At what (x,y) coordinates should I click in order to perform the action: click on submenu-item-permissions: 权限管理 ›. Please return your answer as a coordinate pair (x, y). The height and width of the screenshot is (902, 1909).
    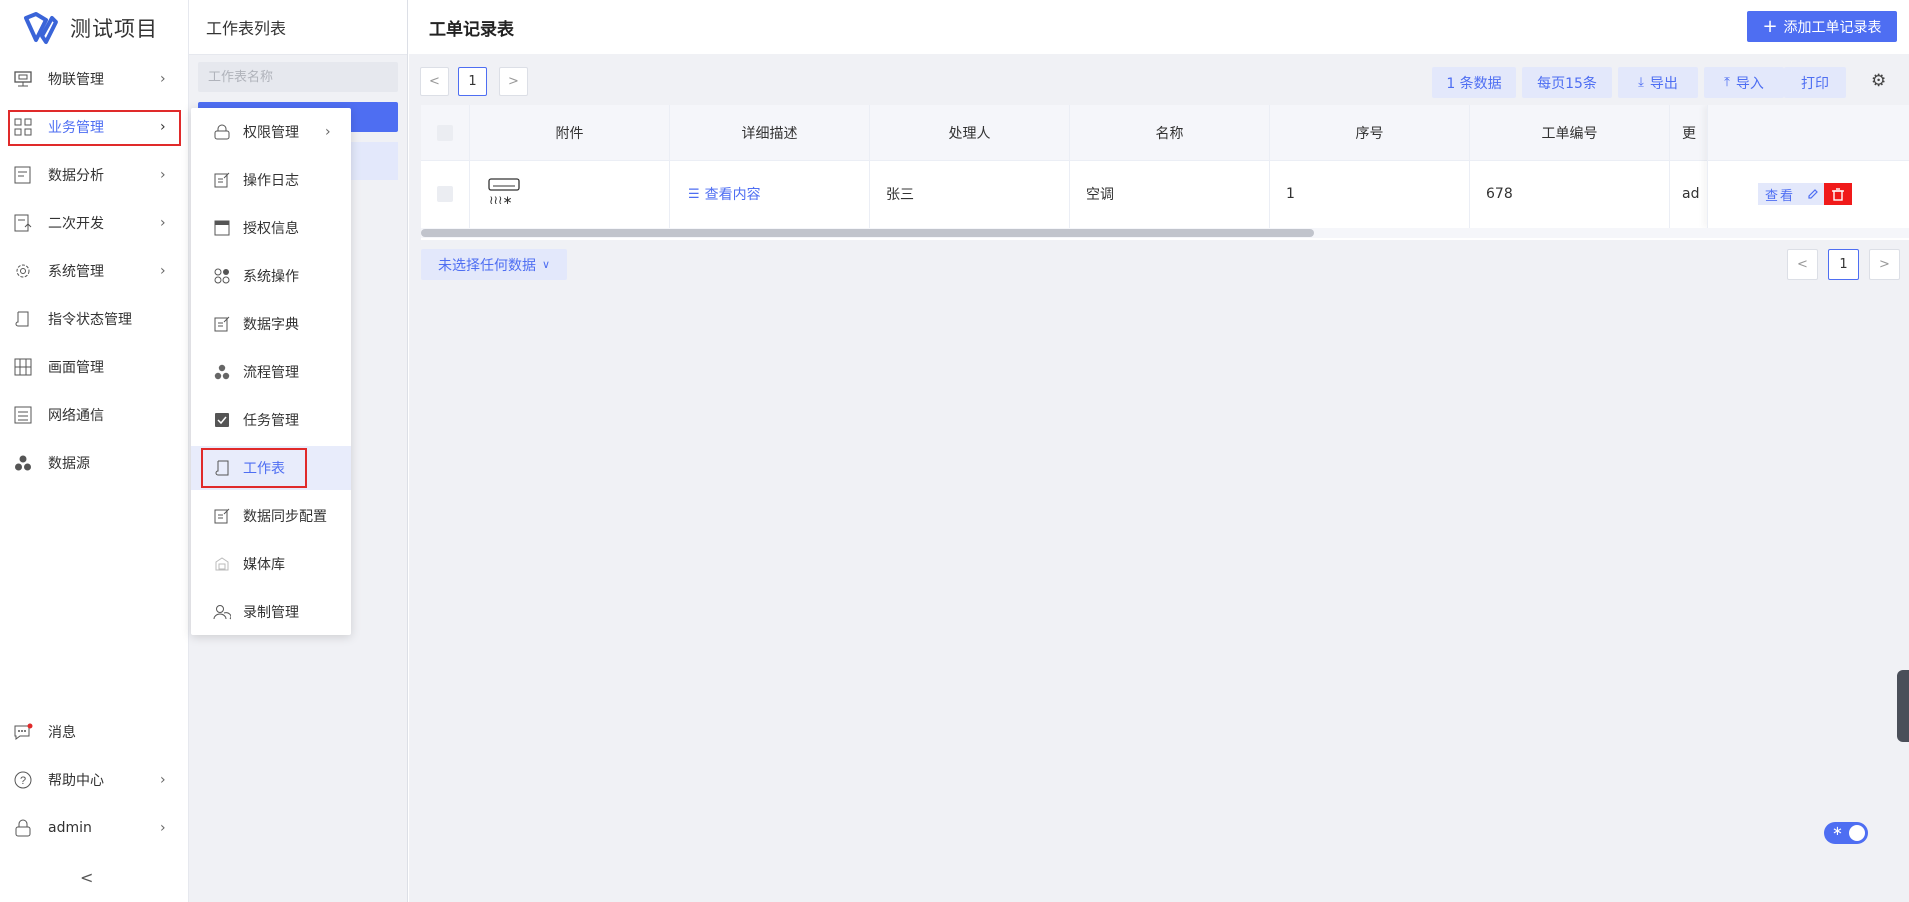
    Looking at the image, I should click on (271, 132).